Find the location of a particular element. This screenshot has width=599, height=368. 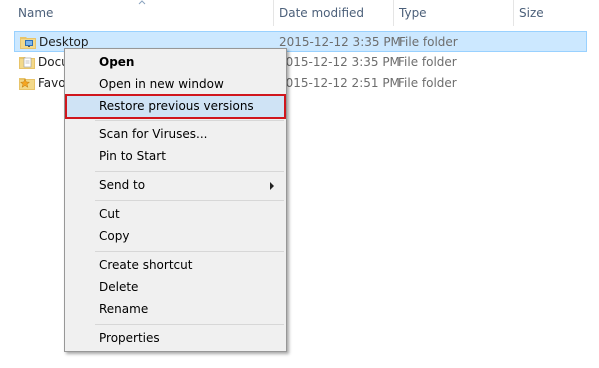

column-type: Type is located at coordinates (413, 13).